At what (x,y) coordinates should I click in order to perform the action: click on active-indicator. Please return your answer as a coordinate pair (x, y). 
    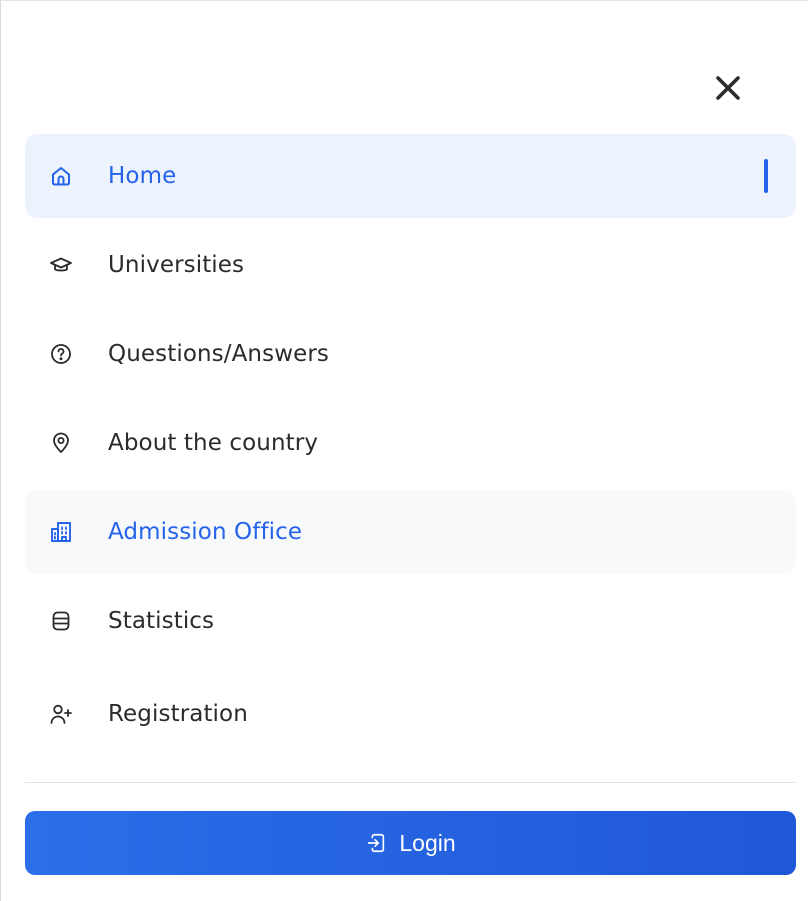
    Looking at the image, I should click on (766, 176).